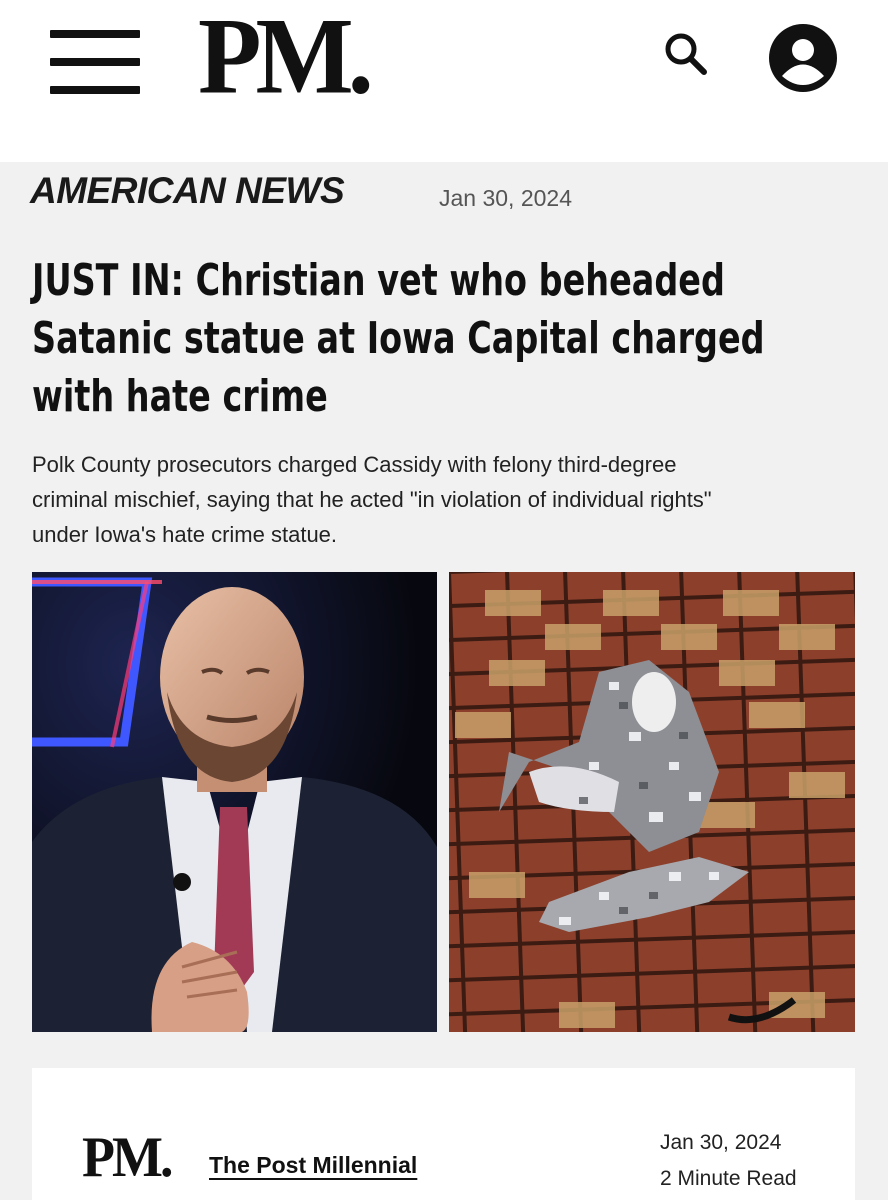 The width and height of the screenshot is (888, 1200). What do you see at coordinates (728, 1178) in the screenshot?
I see `read-time: 2 Minute Read` at bounding box center [728, 1178].